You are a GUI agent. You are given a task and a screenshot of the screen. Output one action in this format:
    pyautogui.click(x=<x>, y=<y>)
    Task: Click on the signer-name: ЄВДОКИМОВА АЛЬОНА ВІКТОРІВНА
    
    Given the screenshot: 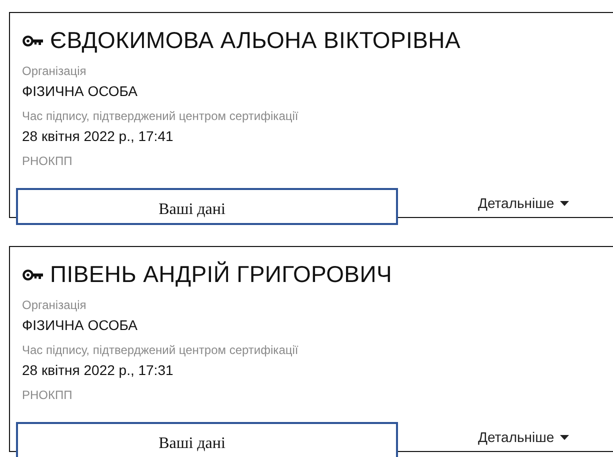 What is the action you would take?
    pyautogui.click(x=255, y=40)
    